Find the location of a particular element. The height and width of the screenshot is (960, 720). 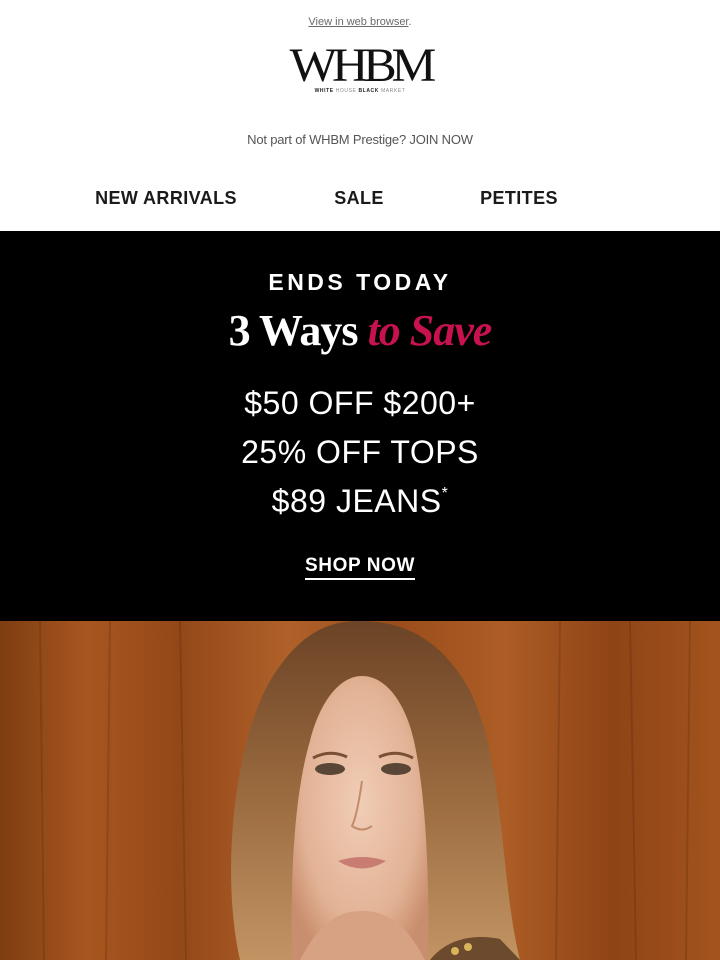

shop-now-button: SHOP NOW is located at coordinates (359, 567).